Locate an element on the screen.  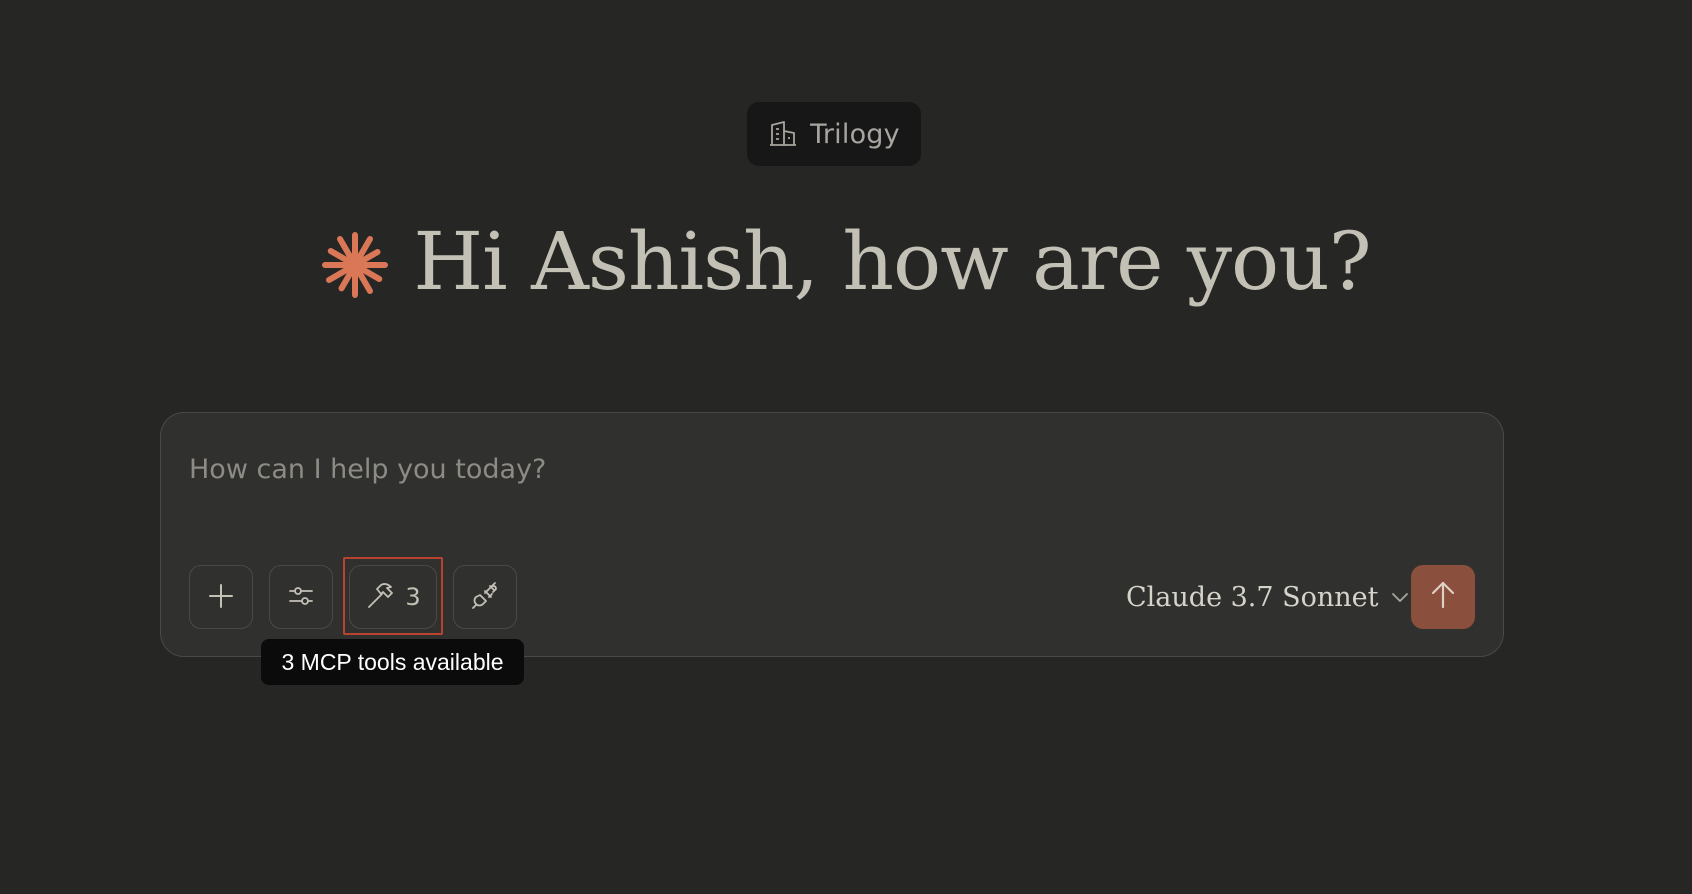
tool-count: 3 is located at coordinates (413, 597).